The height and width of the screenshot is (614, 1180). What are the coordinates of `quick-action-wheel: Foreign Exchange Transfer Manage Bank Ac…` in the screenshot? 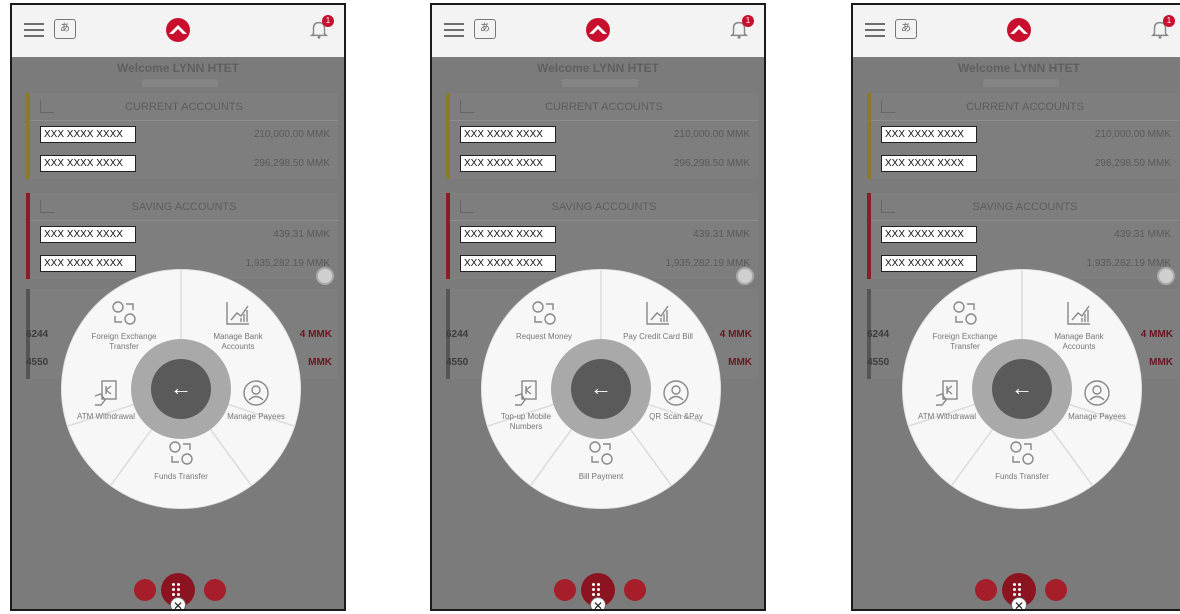 It's located at (1022, 389).